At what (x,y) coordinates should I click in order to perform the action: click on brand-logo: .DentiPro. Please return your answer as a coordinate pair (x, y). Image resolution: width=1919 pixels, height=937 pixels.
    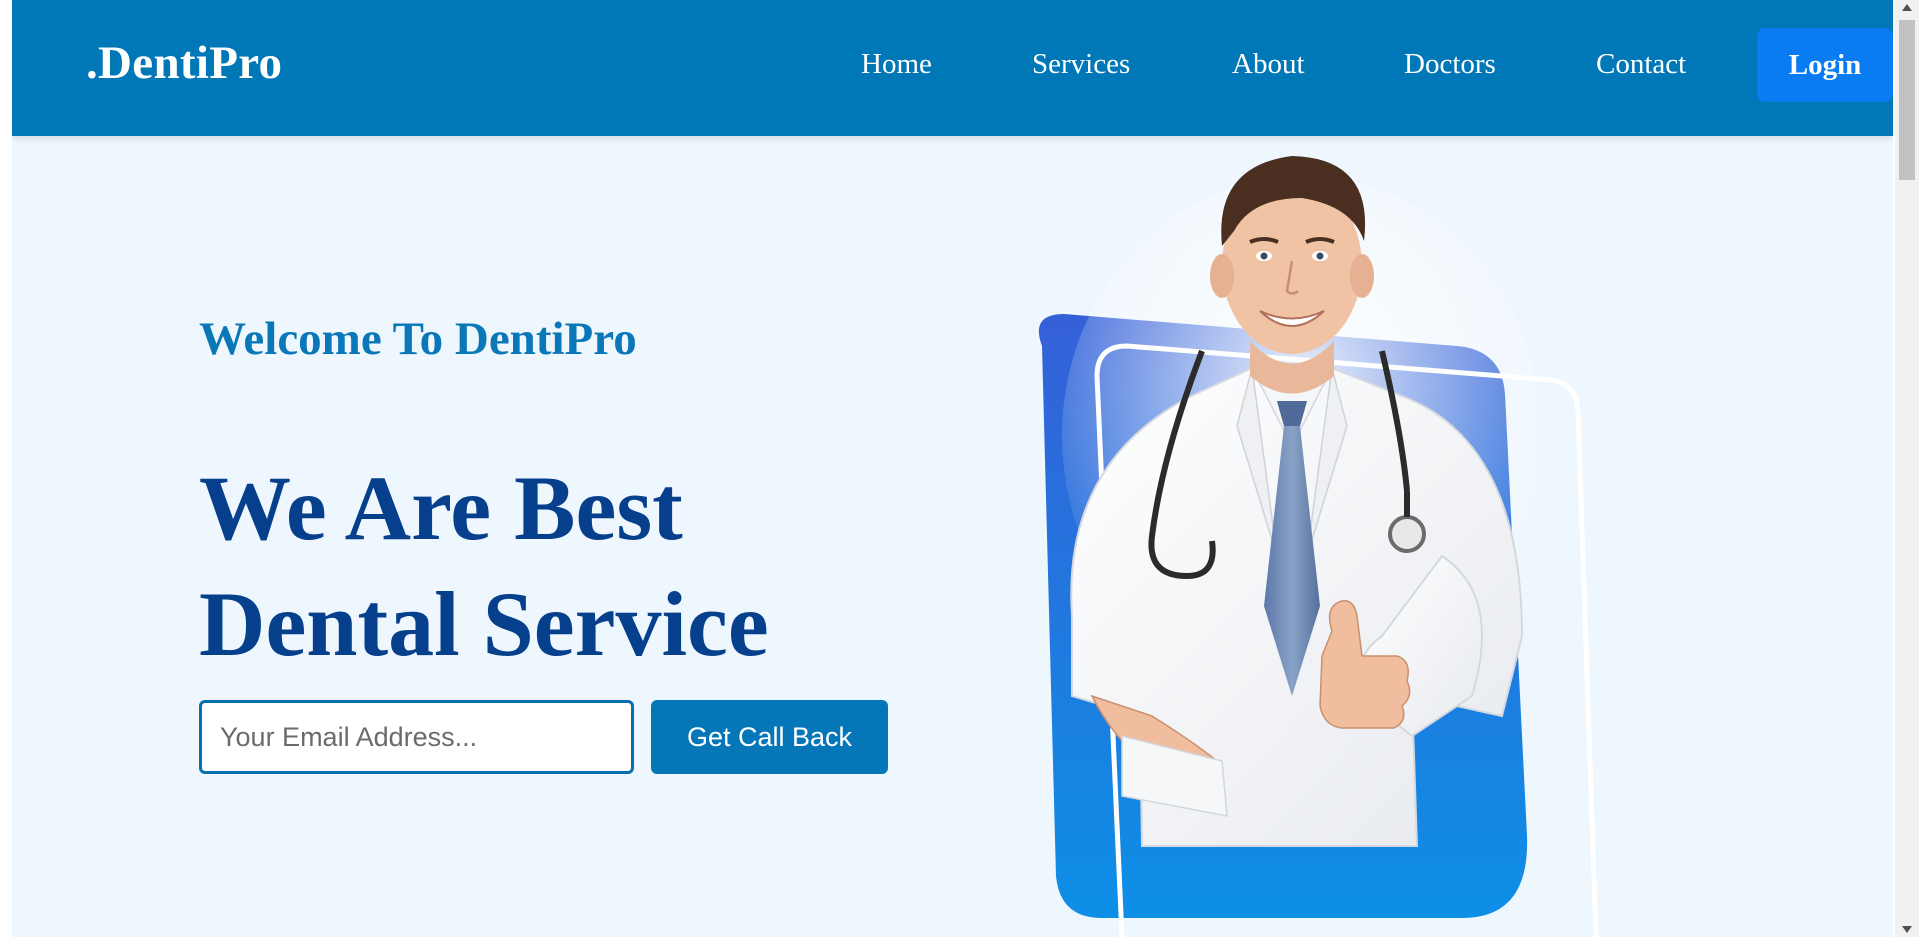
    Looking at the image, I should click on (184, 63).